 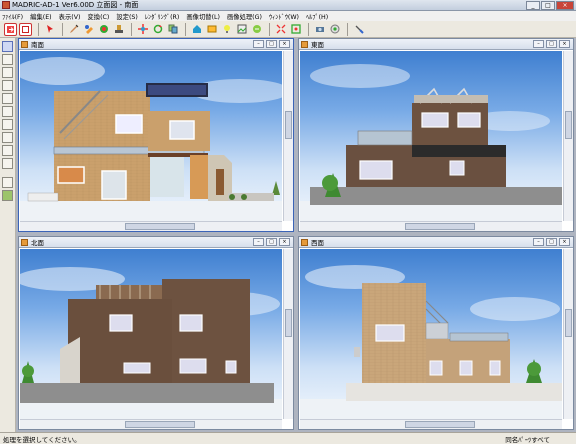 I want to click on pane-title: 南面, so click(x=37, y=45).